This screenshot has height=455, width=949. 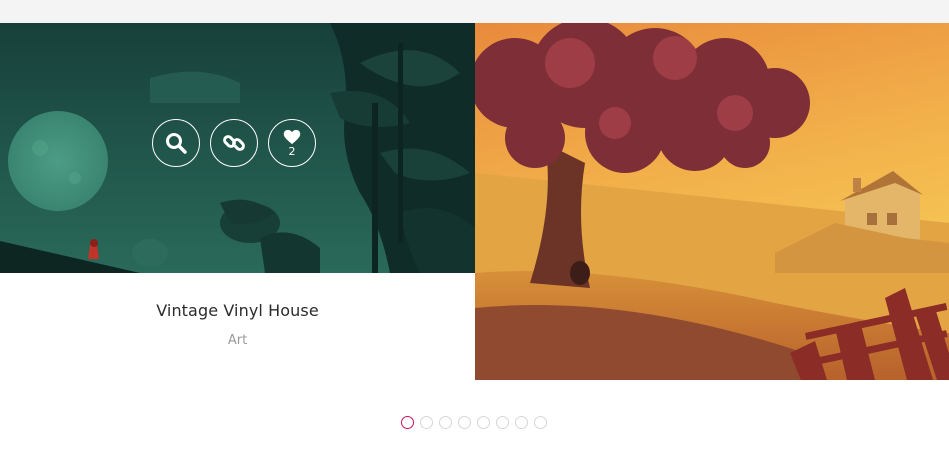 I want to click on carousel-pagination, so click(x=474, y=422).